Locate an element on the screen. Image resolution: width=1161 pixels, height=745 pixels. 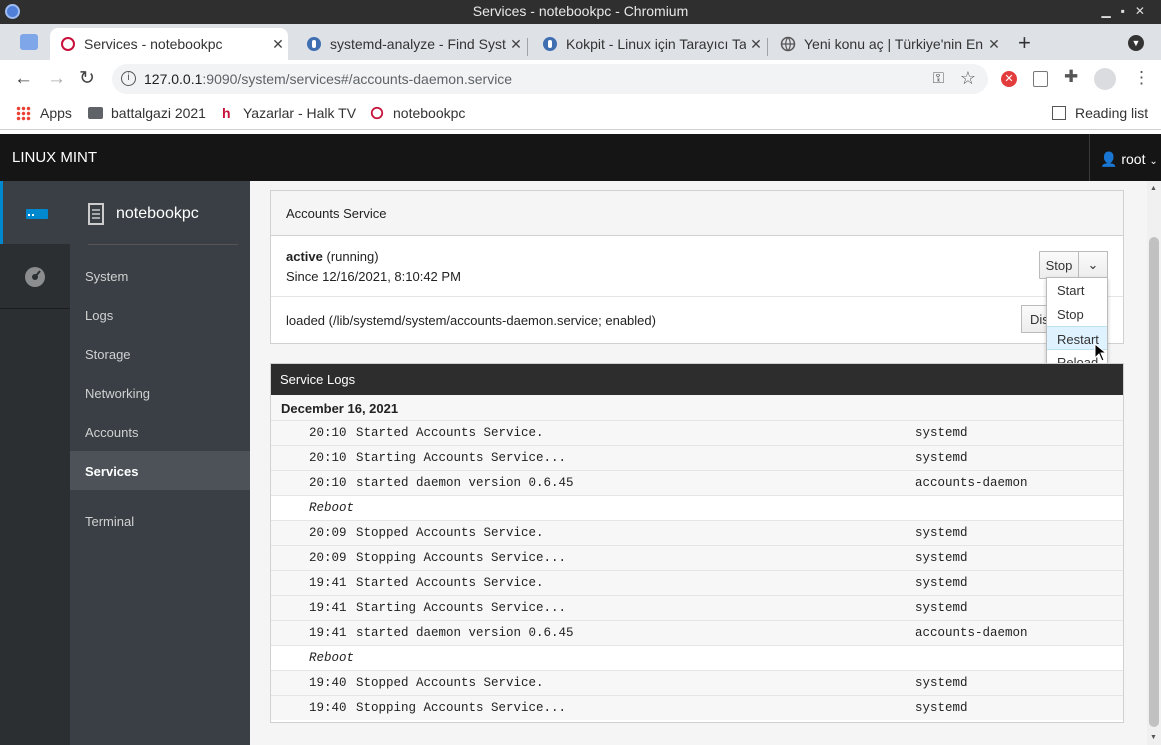
log-entry-row: 19:41 Starting Accounts Service... systemd is located at coordinates (697, 607).